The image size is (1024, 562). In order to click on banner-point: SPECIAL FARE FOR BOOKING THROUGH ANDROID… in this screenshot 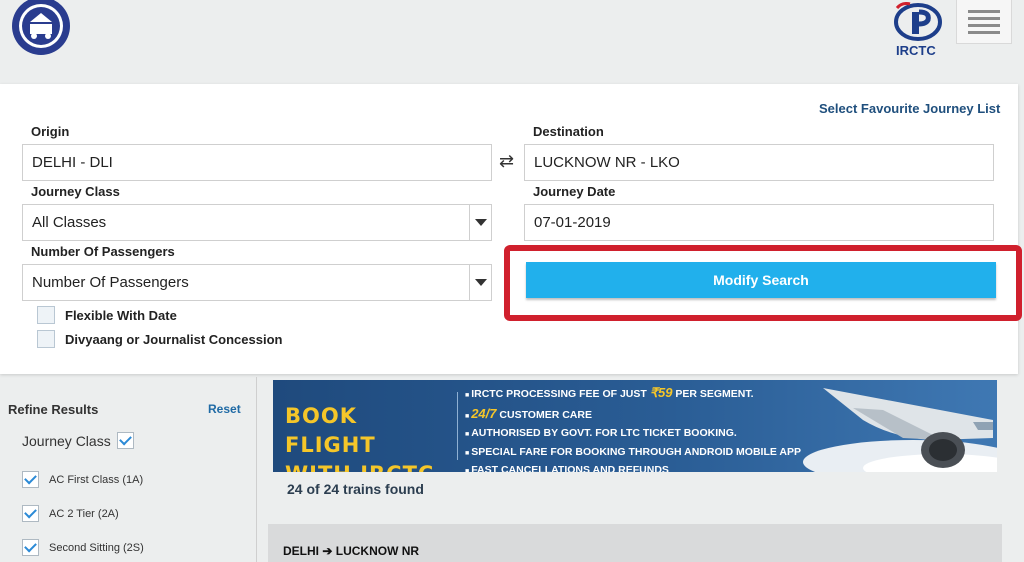, I will do `click(633, 453)`.